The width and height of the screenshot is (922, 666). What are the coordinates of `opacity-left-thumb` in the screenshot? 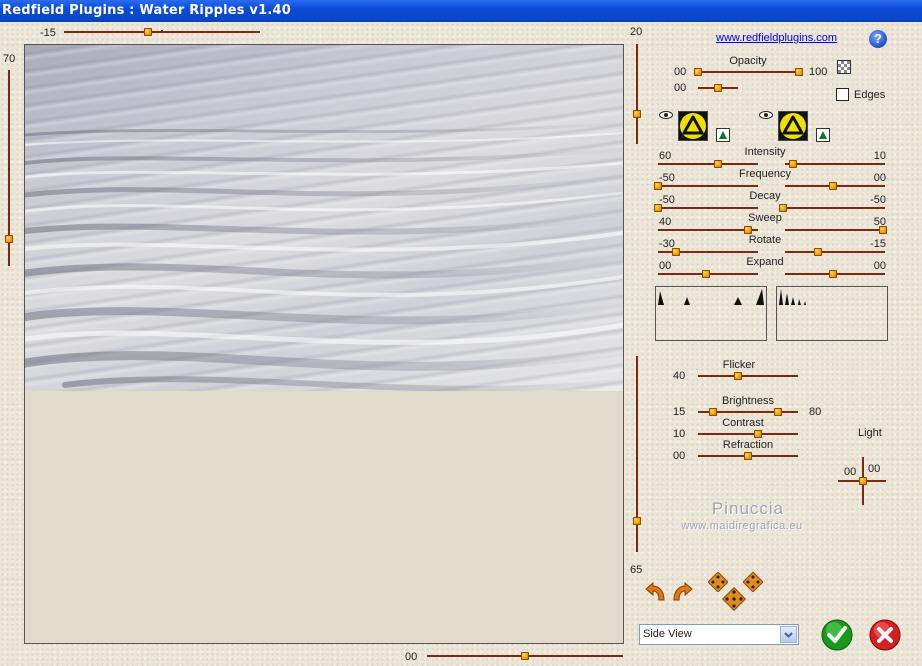 It's located at (698, 72).